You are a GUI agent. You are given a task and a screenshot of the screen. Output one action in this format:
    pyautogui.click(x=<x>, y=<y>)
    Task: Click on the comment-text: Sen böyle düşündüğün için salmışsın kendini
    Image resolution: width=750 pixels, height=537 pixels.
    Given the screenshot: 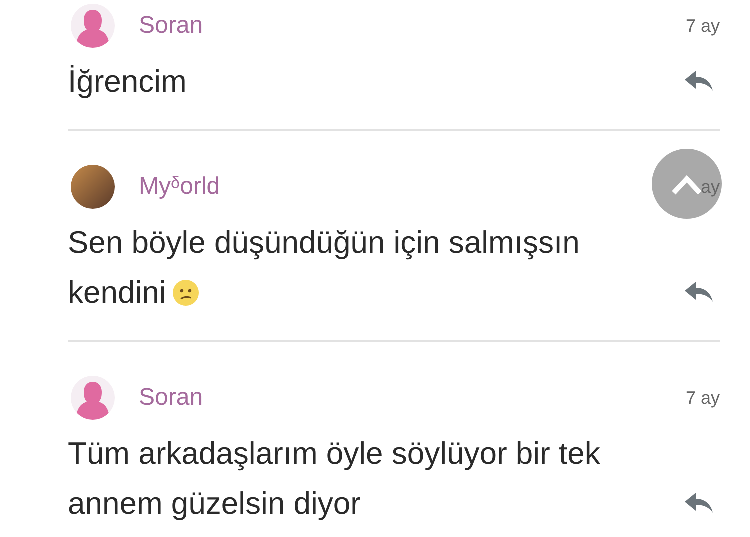 What is the action you would take?
    pyautogui.click(x=324, y=268)
    